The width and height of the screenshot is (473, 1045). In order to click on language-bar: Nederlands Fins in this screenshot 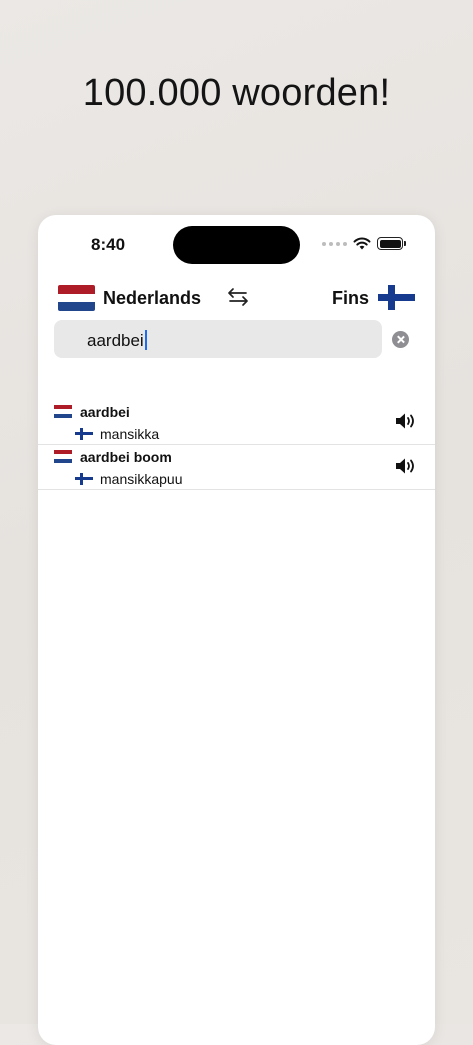, I will do `click(236, 298)`.